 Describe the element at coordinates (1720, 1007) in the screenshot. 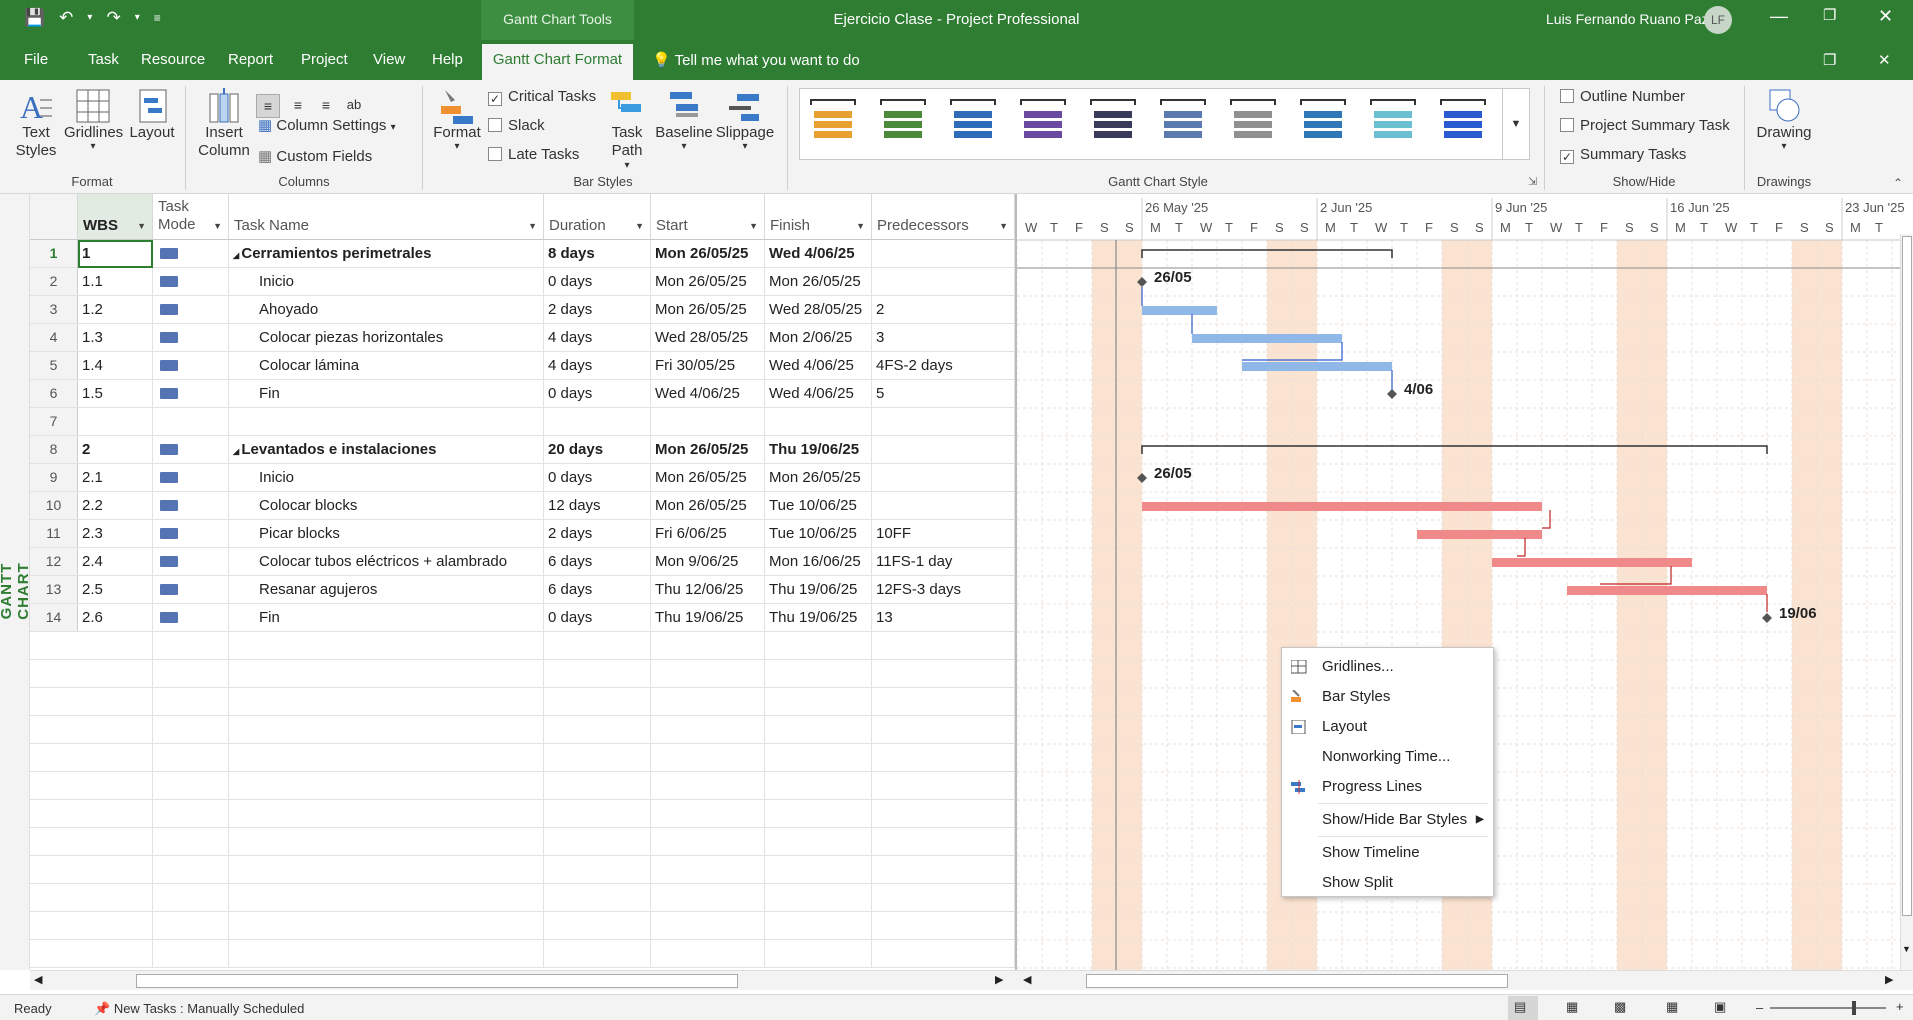

I see `report-icon: ▣` at that location.